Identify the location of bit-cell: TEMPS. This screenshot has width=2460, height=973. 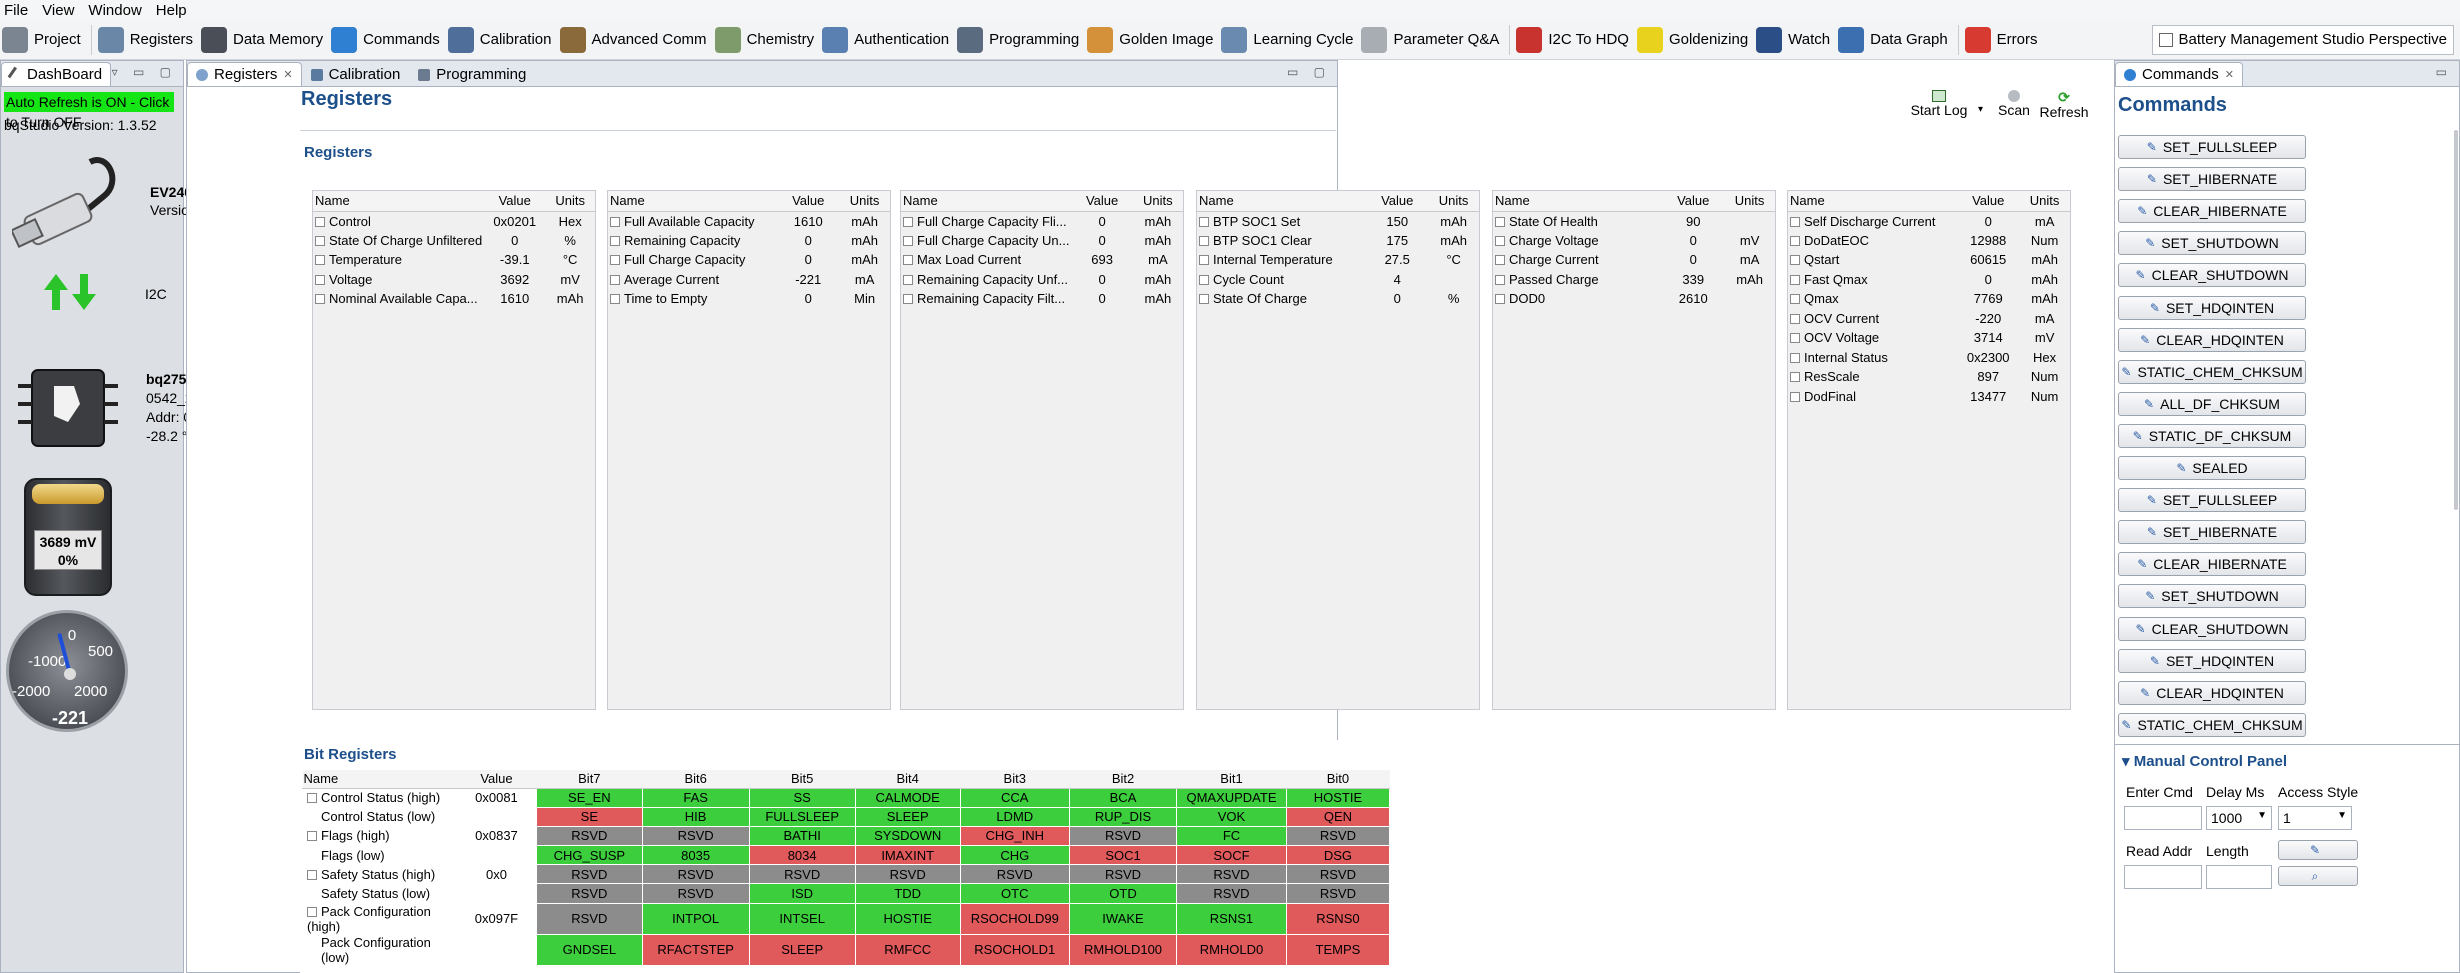
(1338, 949).